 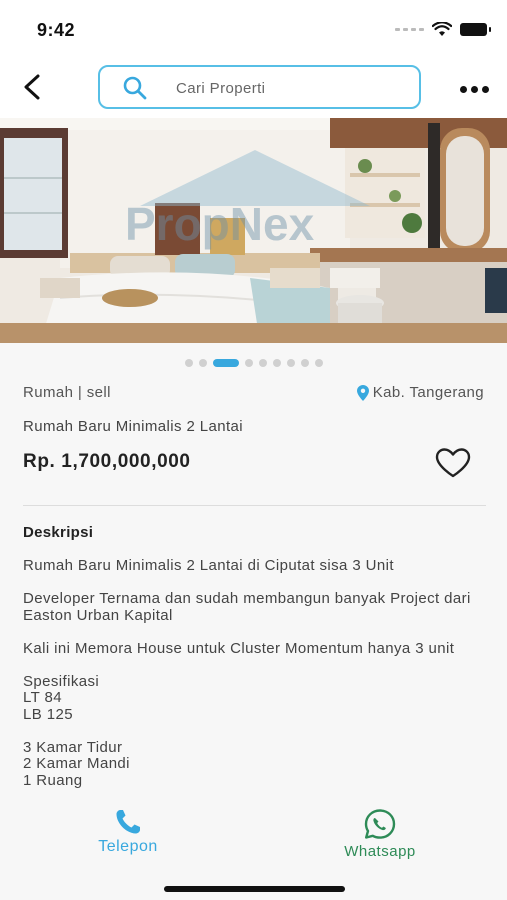 I want to click on description-heading: Deskripsi, so click(x=58, y=532).